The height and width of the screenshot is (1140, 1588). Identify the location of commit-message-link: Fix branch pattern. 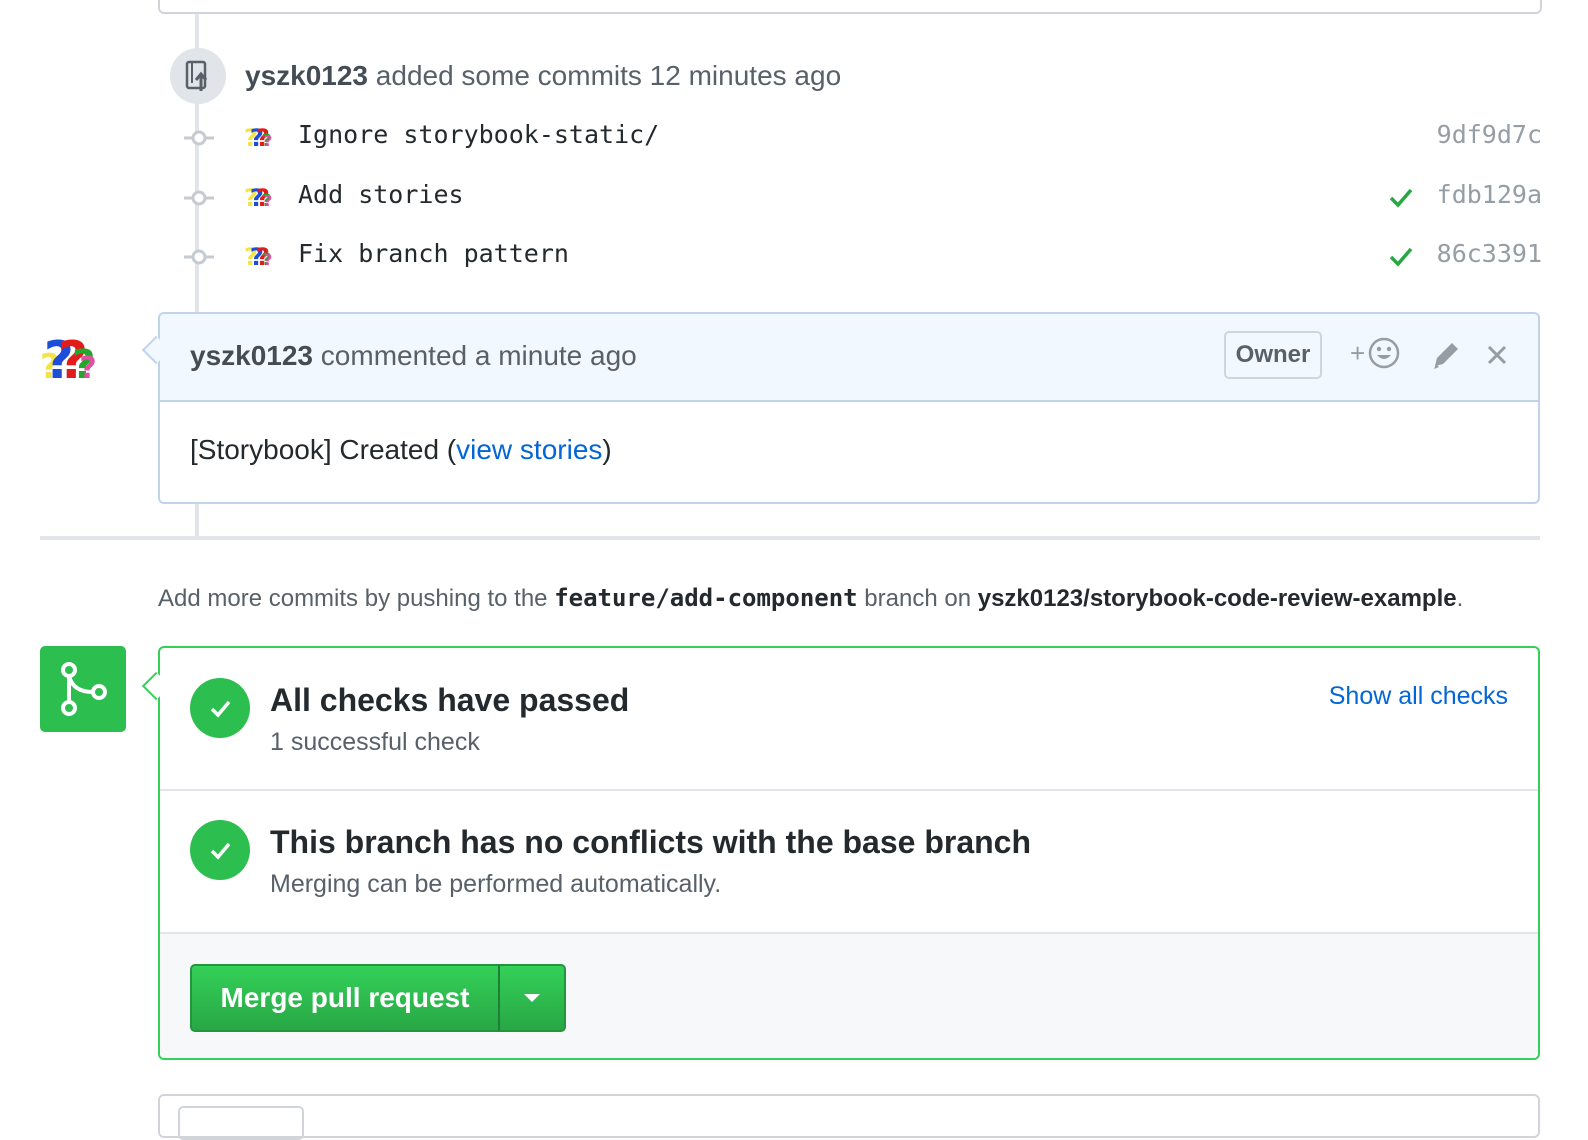
(433, 253).